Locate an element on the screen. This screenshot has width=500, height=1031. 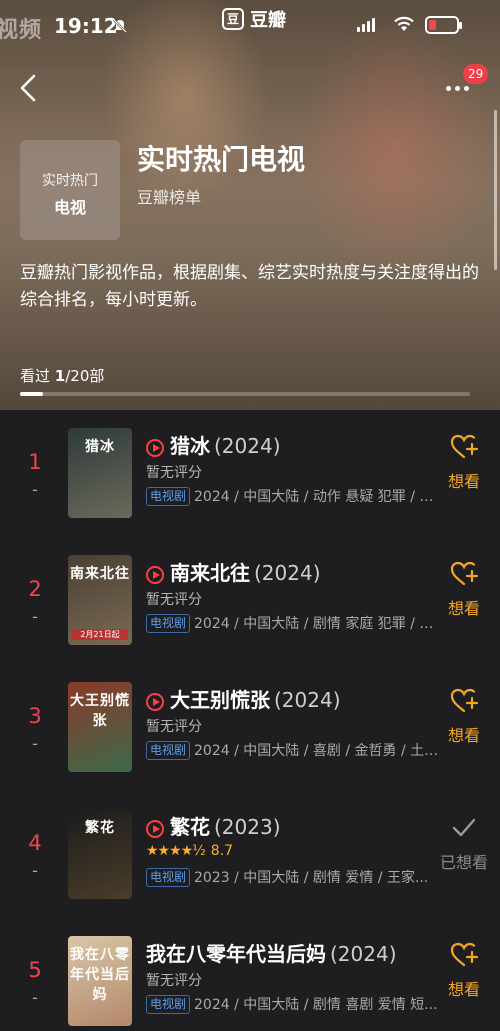
battery-level is located at coordinates (432, 25).